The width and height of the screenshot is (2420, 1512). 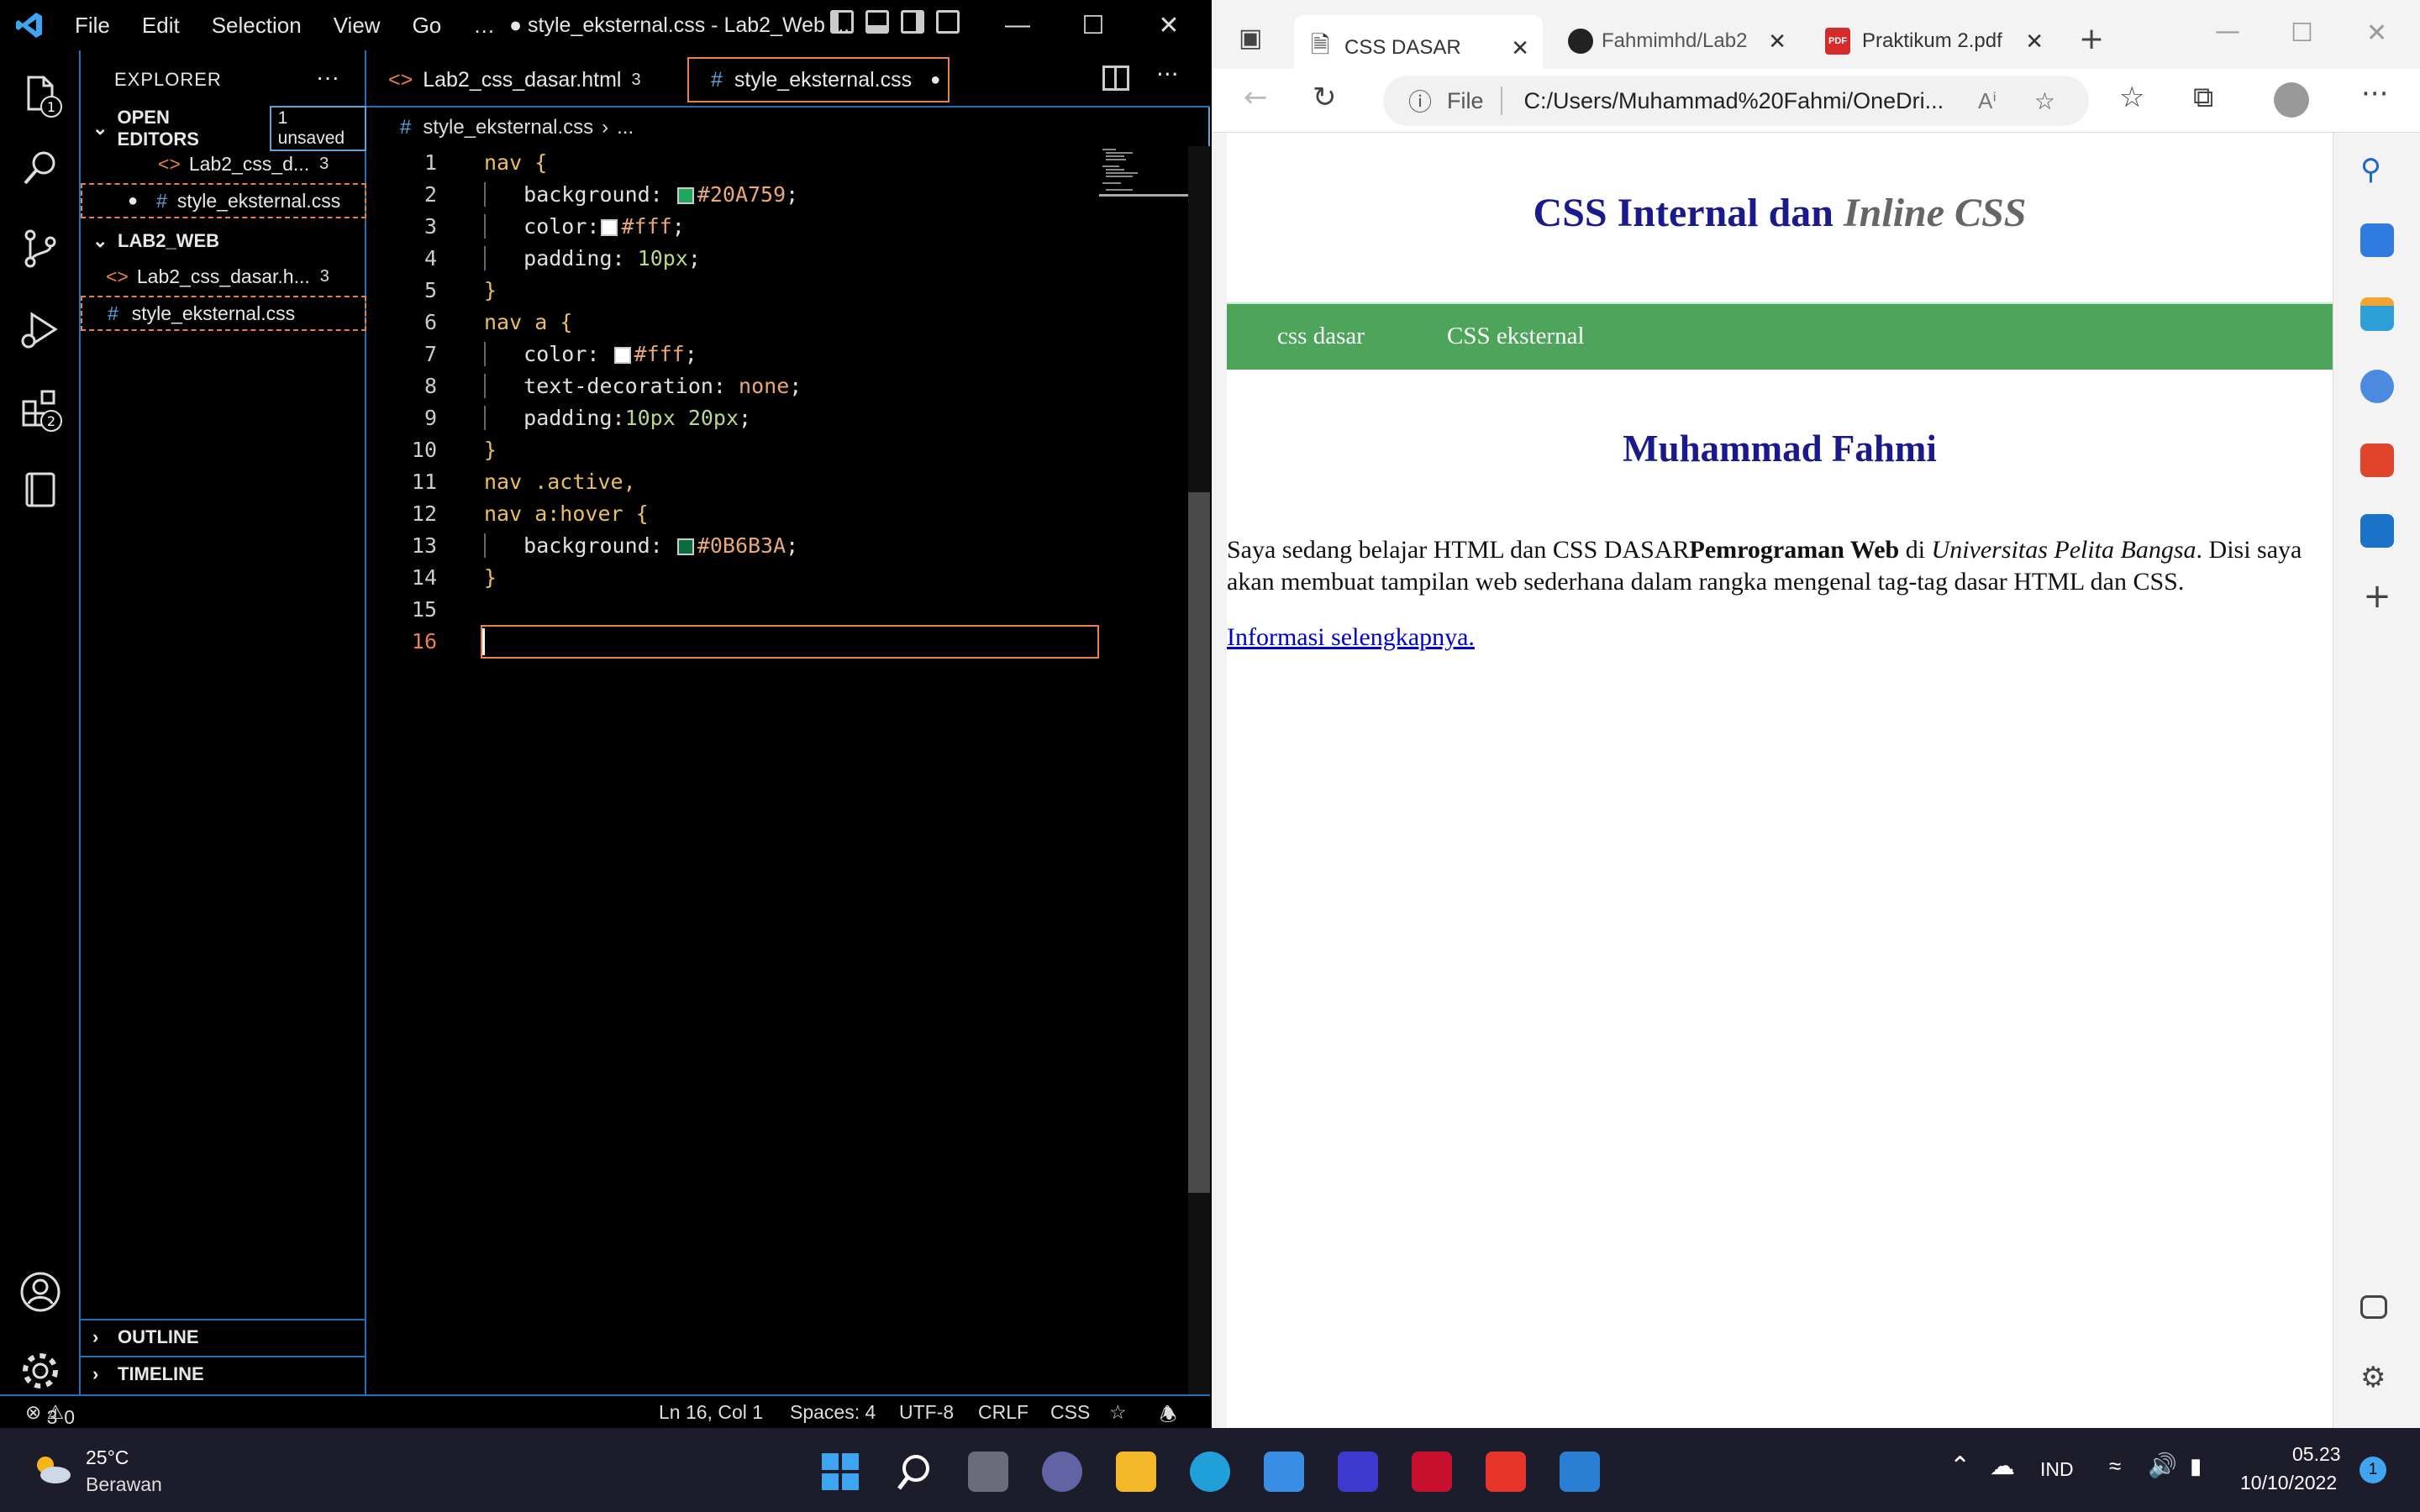 What do you see at coordinates (327, 77) in the screenshot?
I see `explorer-more-icon: ···` at bounding box center [327, 77].